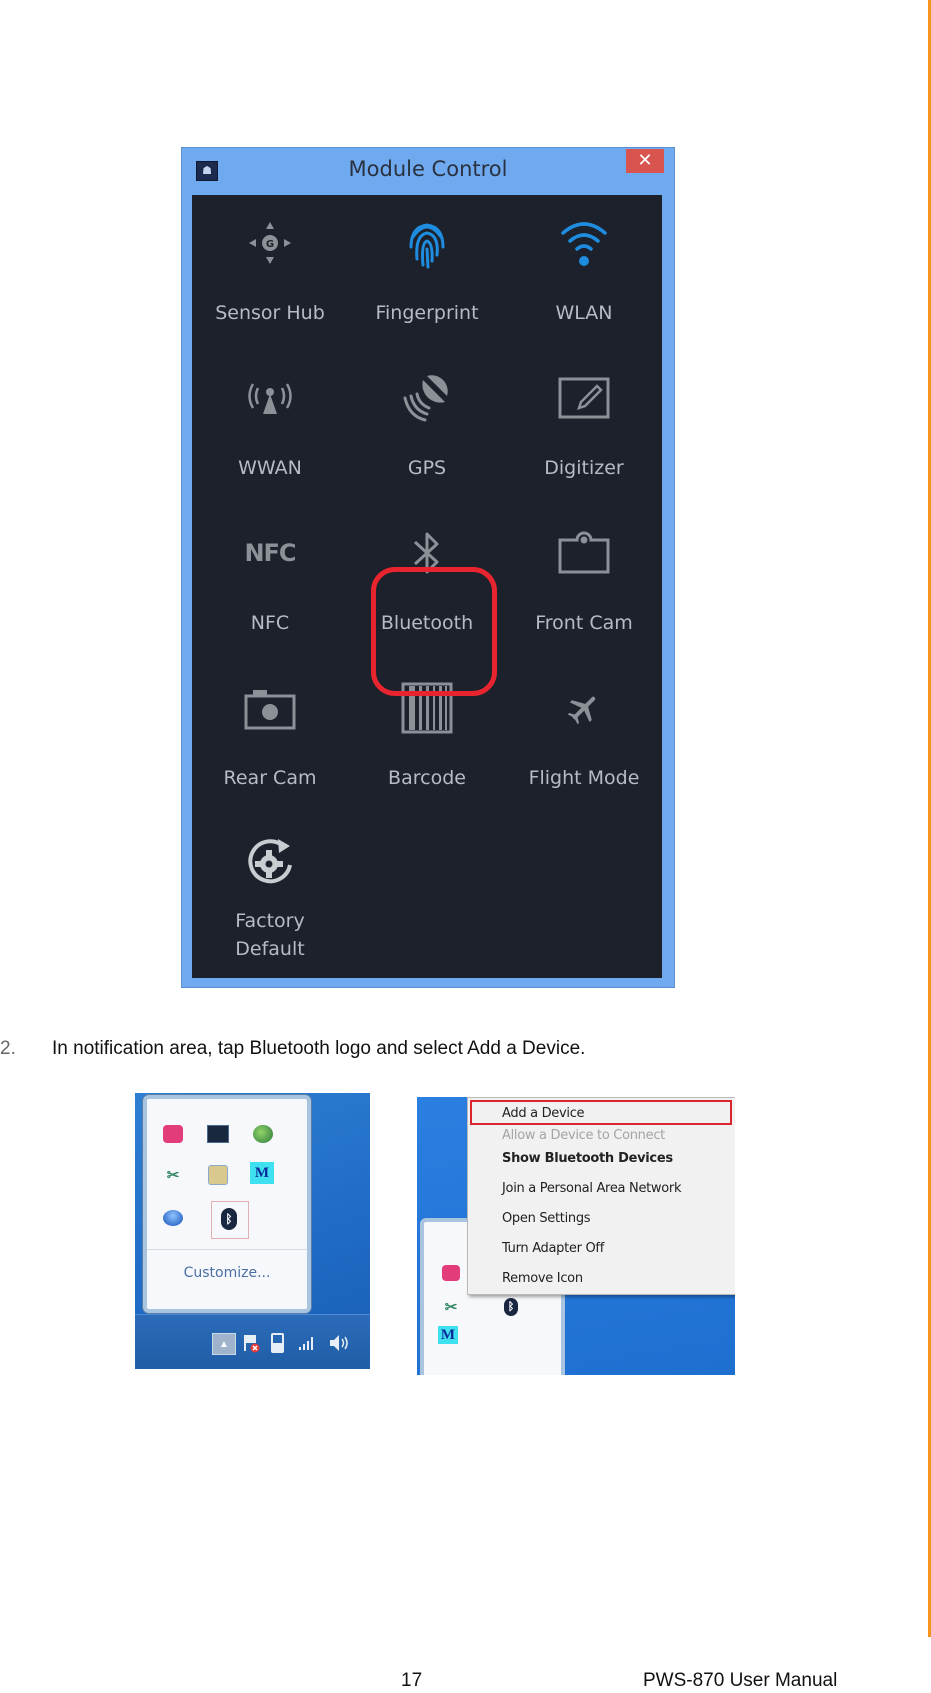  What do you see at coordinates (587, 1158) in the screenshot?
I see `menu-item-show-devices: Show Bluetooth Devices` at bounding box center [587, 1158].